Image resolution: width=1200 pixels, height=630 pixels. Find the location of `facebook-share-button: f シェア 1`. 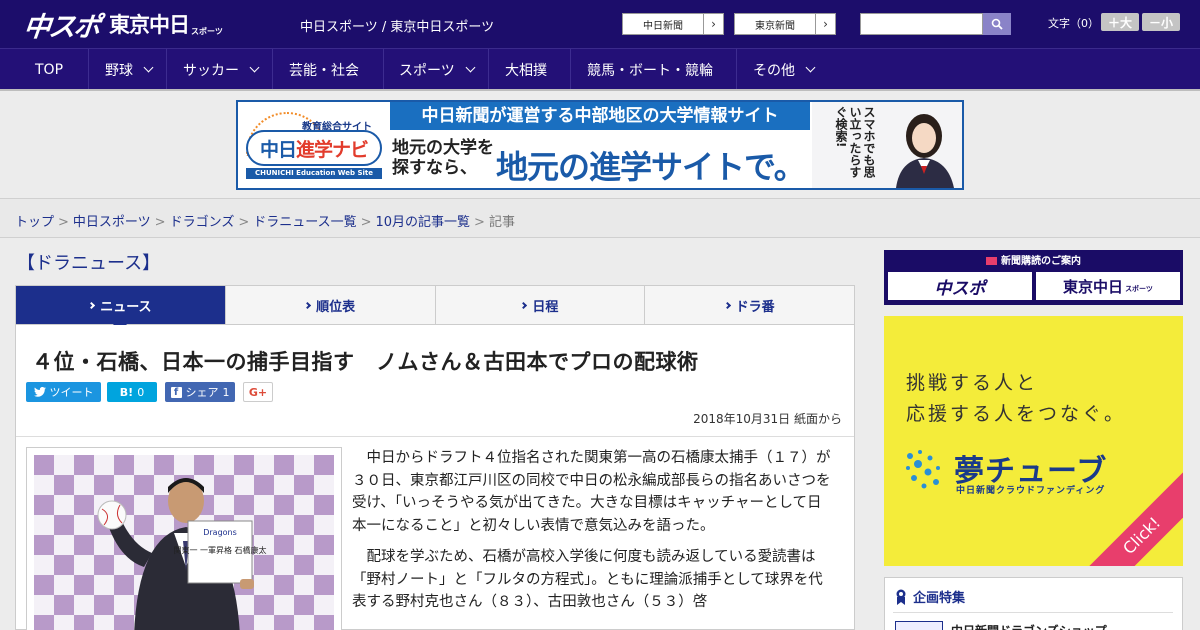

facebook-share-button: f シェア 1 is located at coordinates (200, 392).